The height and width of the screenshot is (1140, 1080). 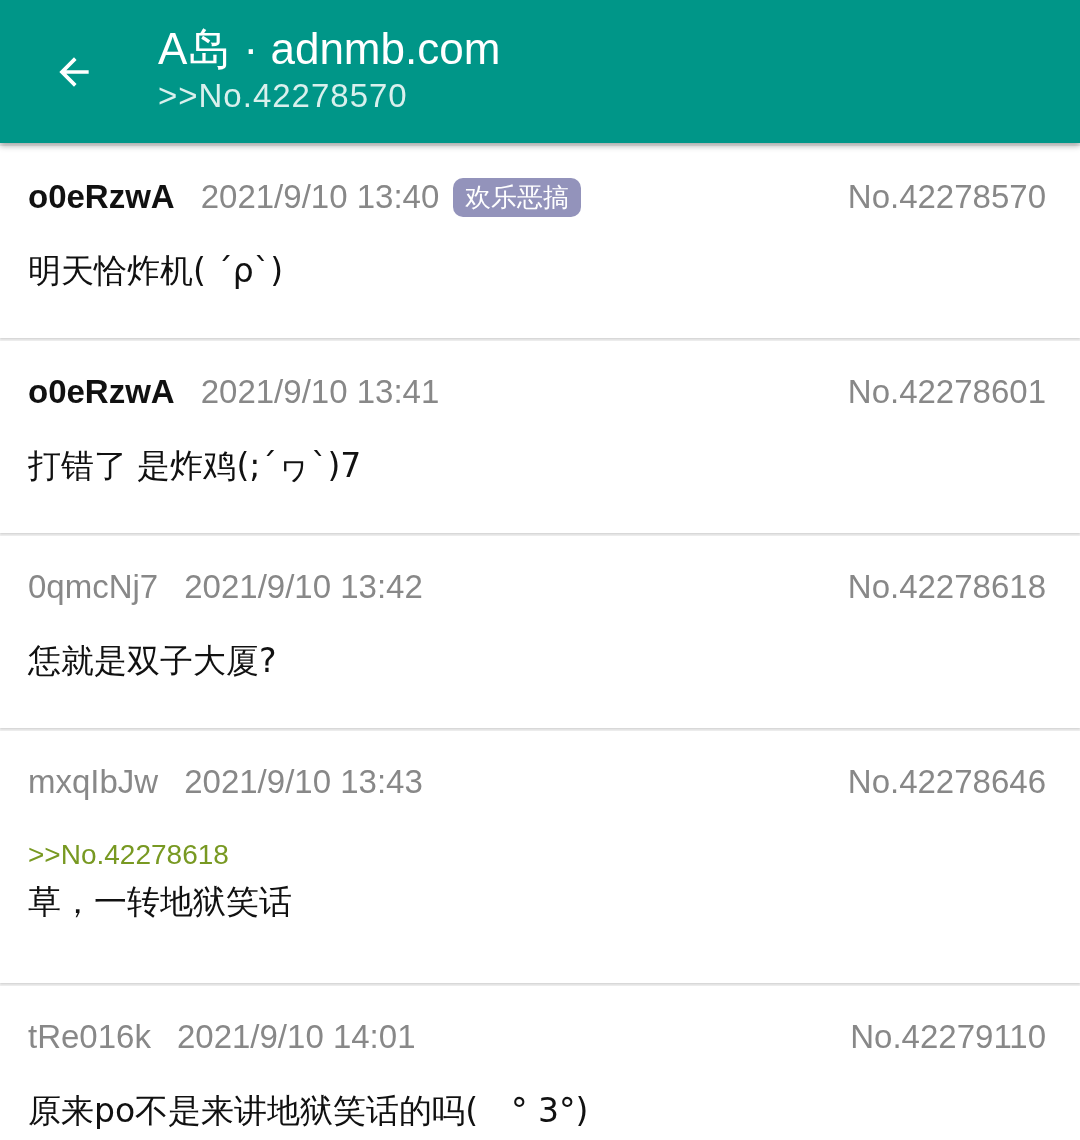 I want to click on user-id: 0qmcNj7, so click(x=93, y=587).